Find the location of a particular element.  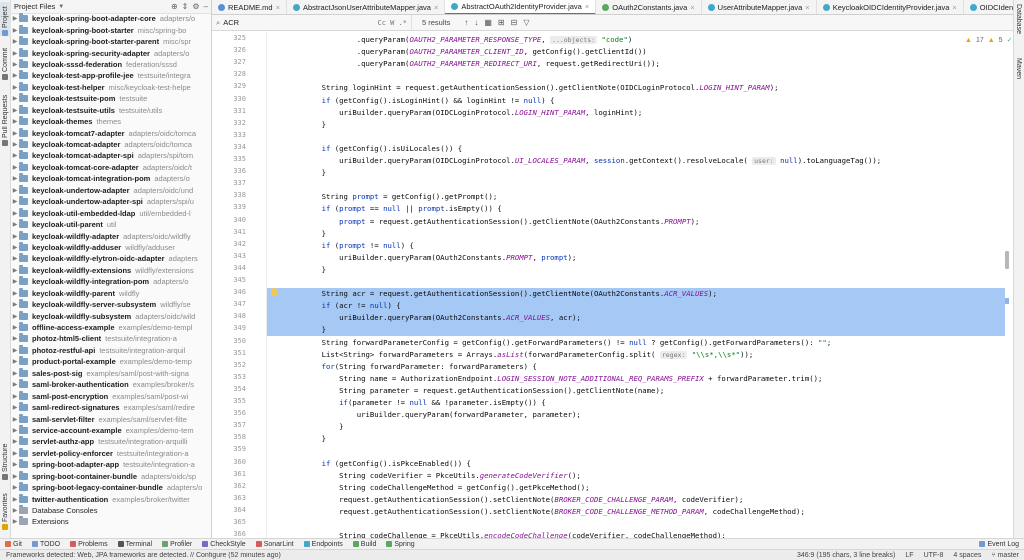

collapse-icon: ⇕ is located at coordinates (185, 6).